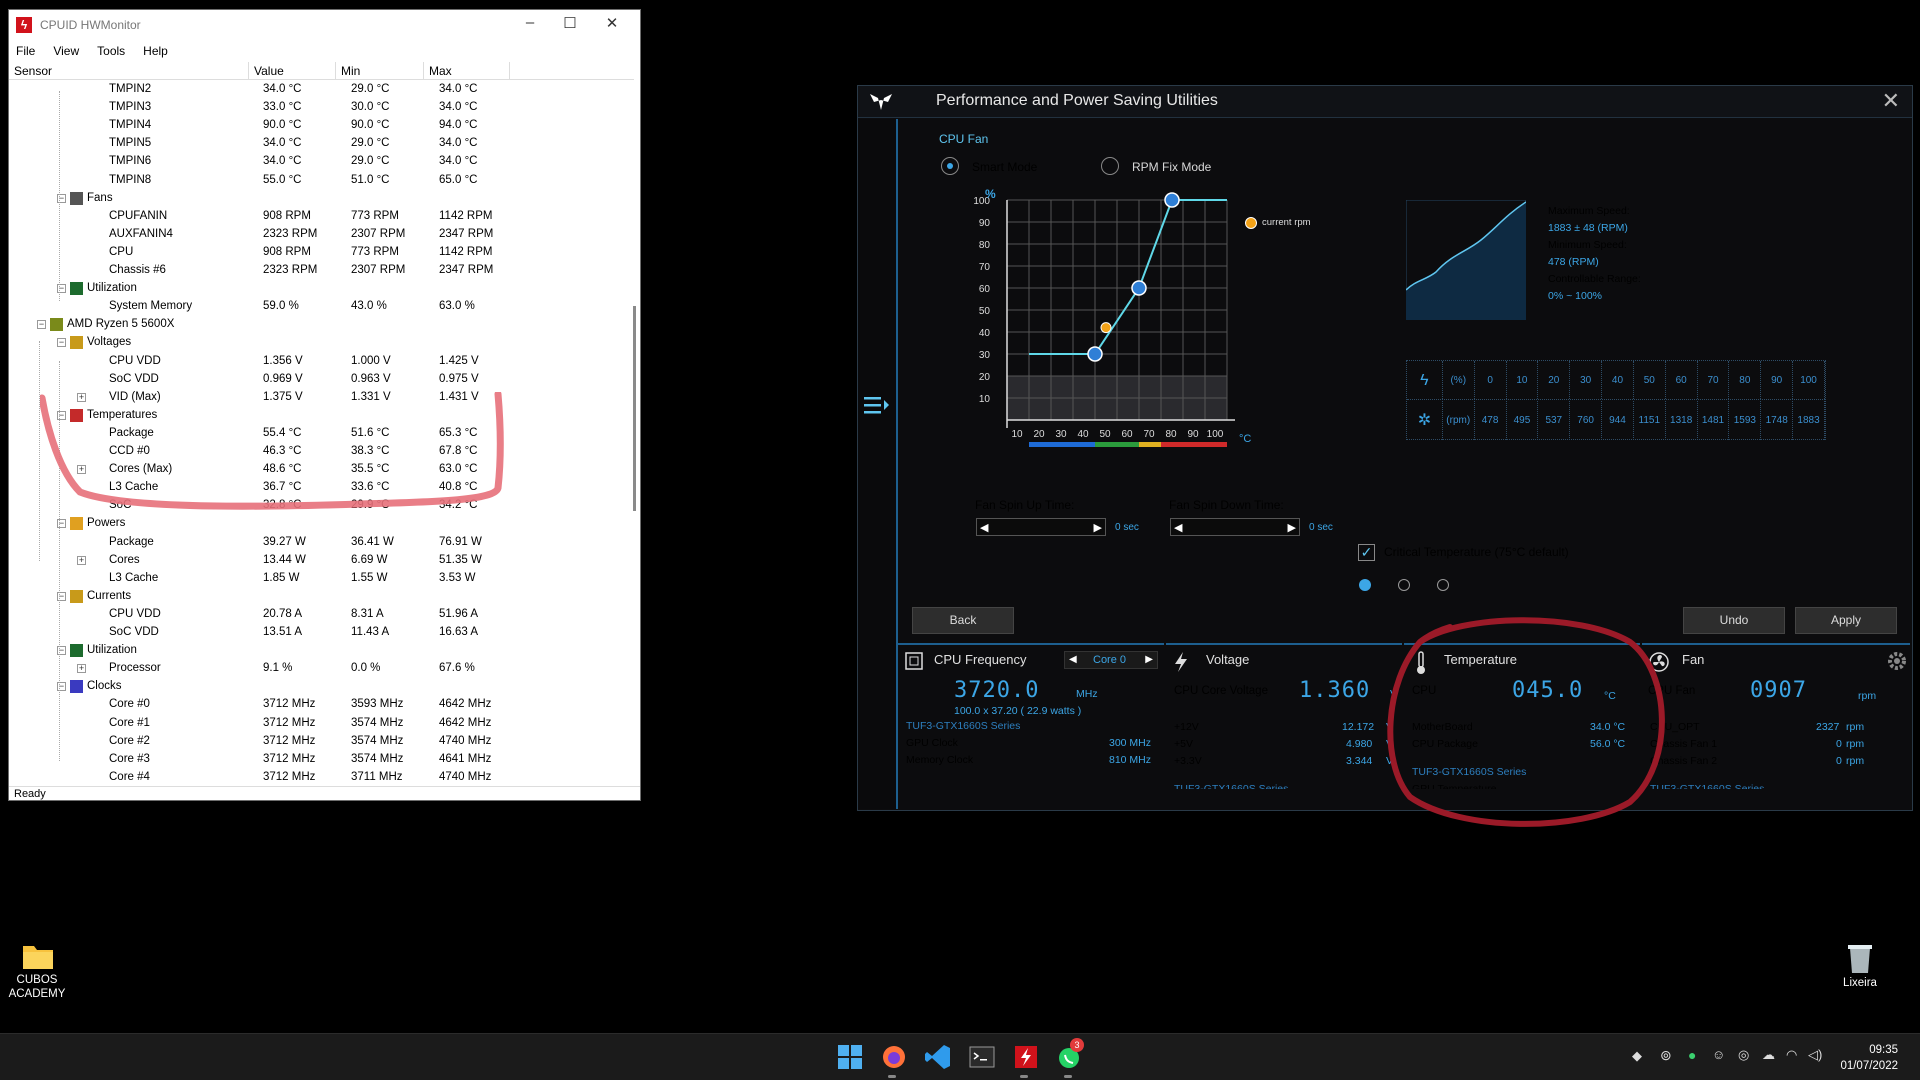 The width and height of the screenshot is (1920, 1080). Describe the element at coordinates (319, 615) in the screenshot. I see `tree-row: CPU VDD 20.78 A 8.31 A 51.96 A` at that location.